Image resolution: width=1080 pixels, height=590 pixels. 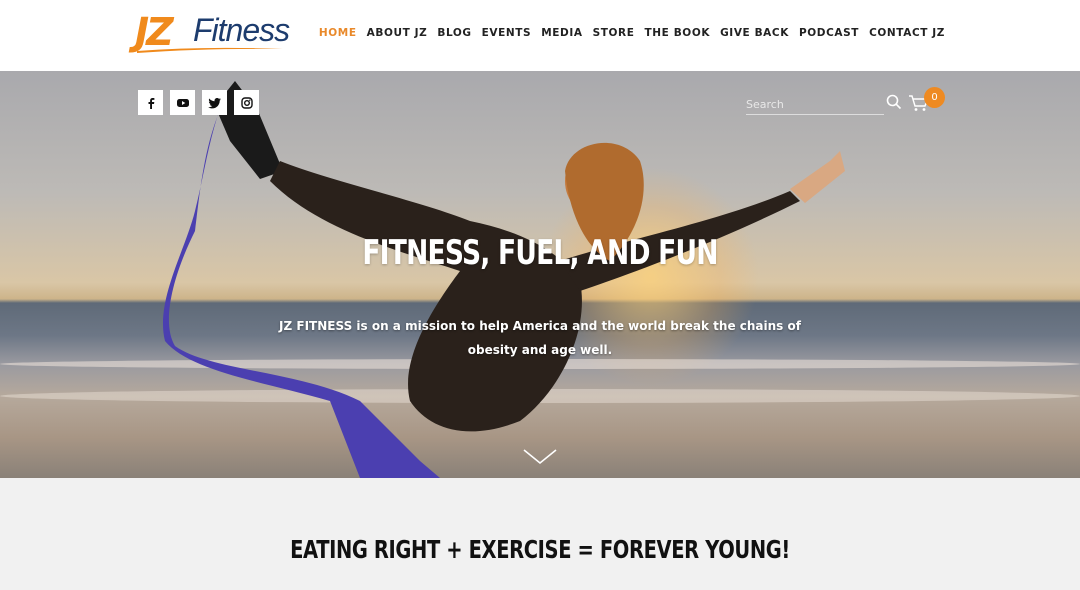 I want to click on logo-swoosh-icon, so click(x=210, y=50).